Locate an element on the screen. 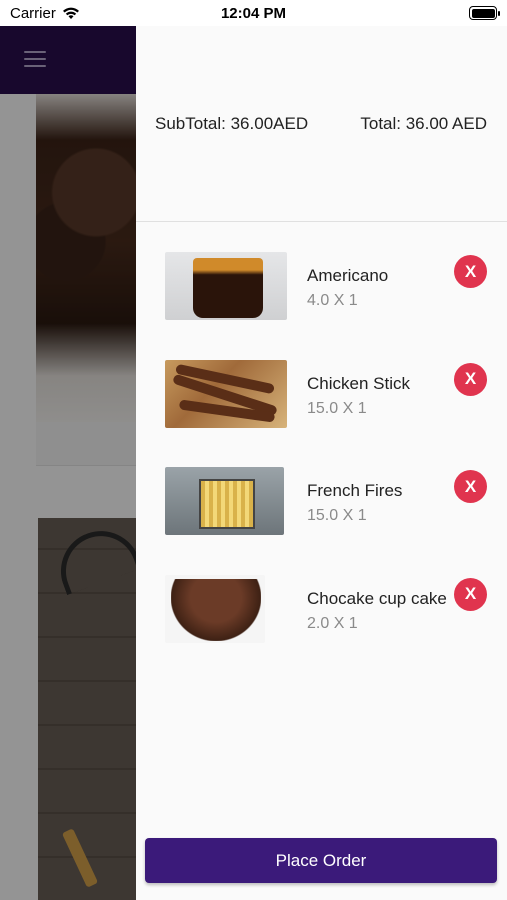  total-label: Total: 36.00 AED is located at coordinates (423, 123).